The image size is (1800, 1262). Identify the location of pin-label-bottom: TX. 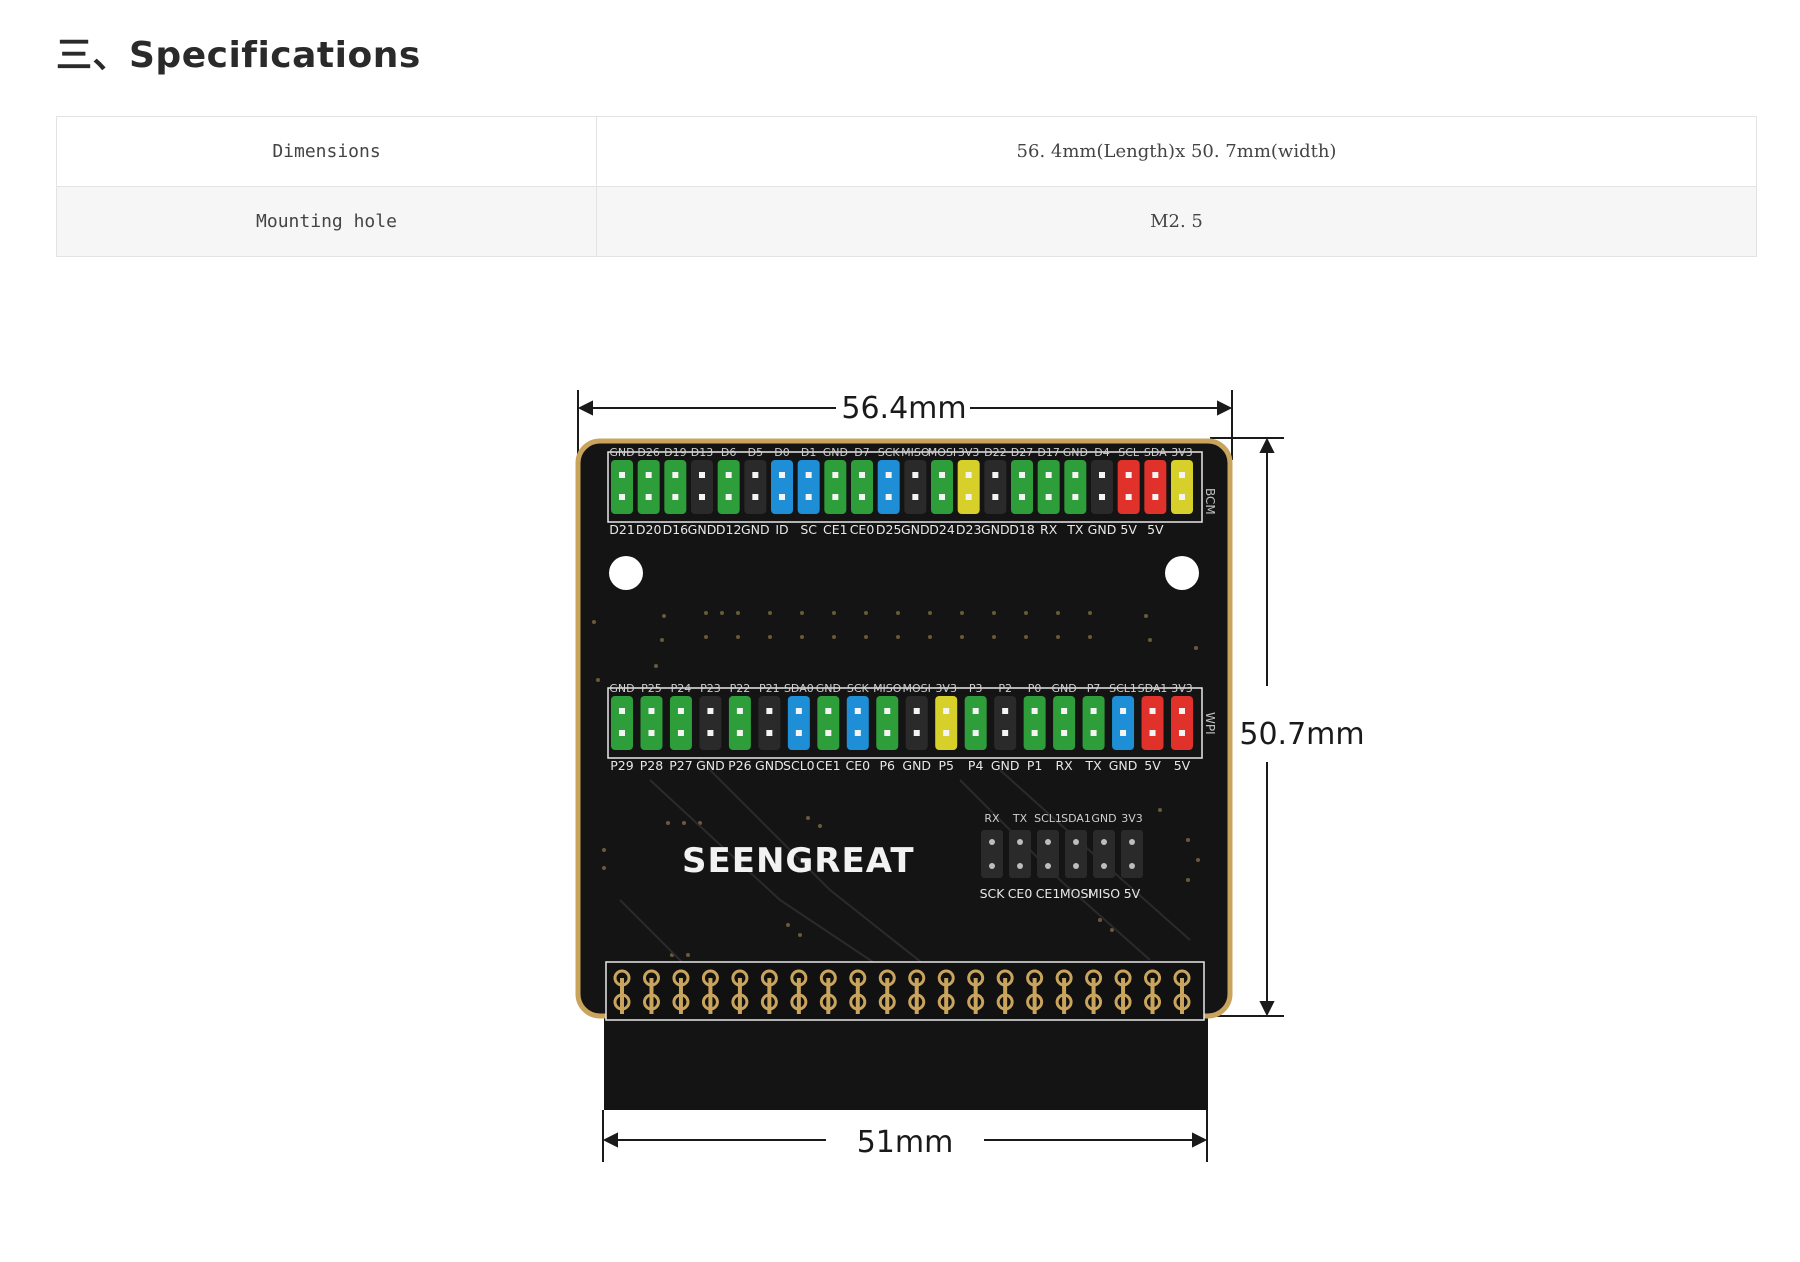
(1075, 529).